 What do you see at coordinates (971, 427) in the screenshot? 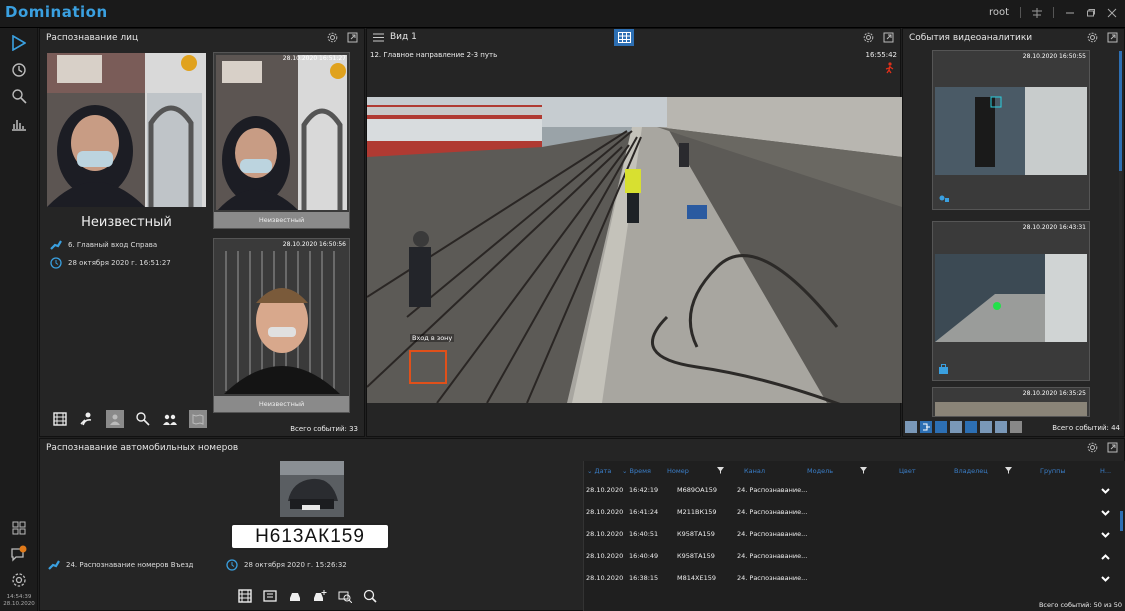
I see `filter-bag-icon` at bounding box center [971, 427].